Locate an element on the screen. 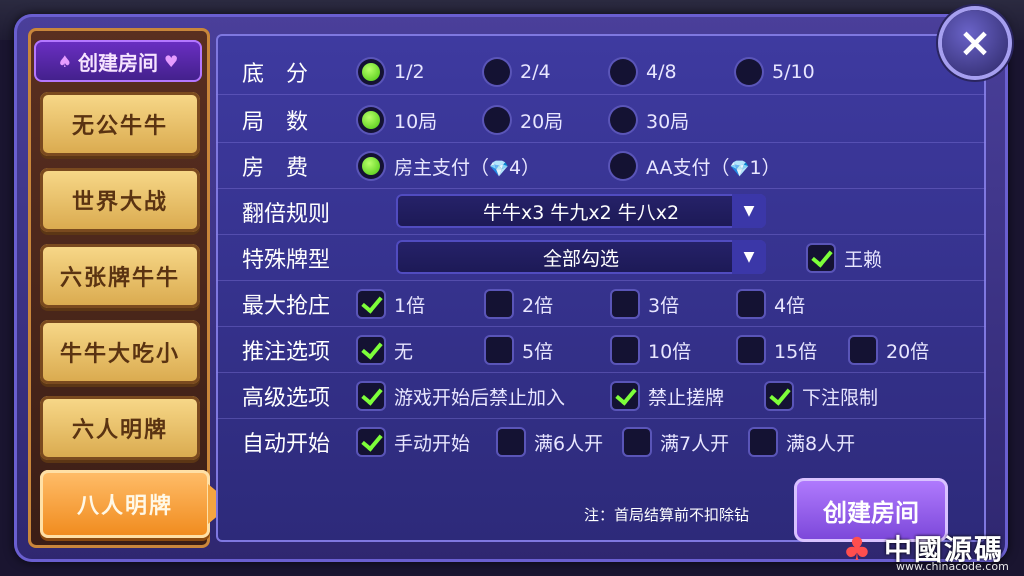 Image resolution: width=1024 pixels, height=576 pixels. option-label: 1/2 is located at coordinates (409, 72).